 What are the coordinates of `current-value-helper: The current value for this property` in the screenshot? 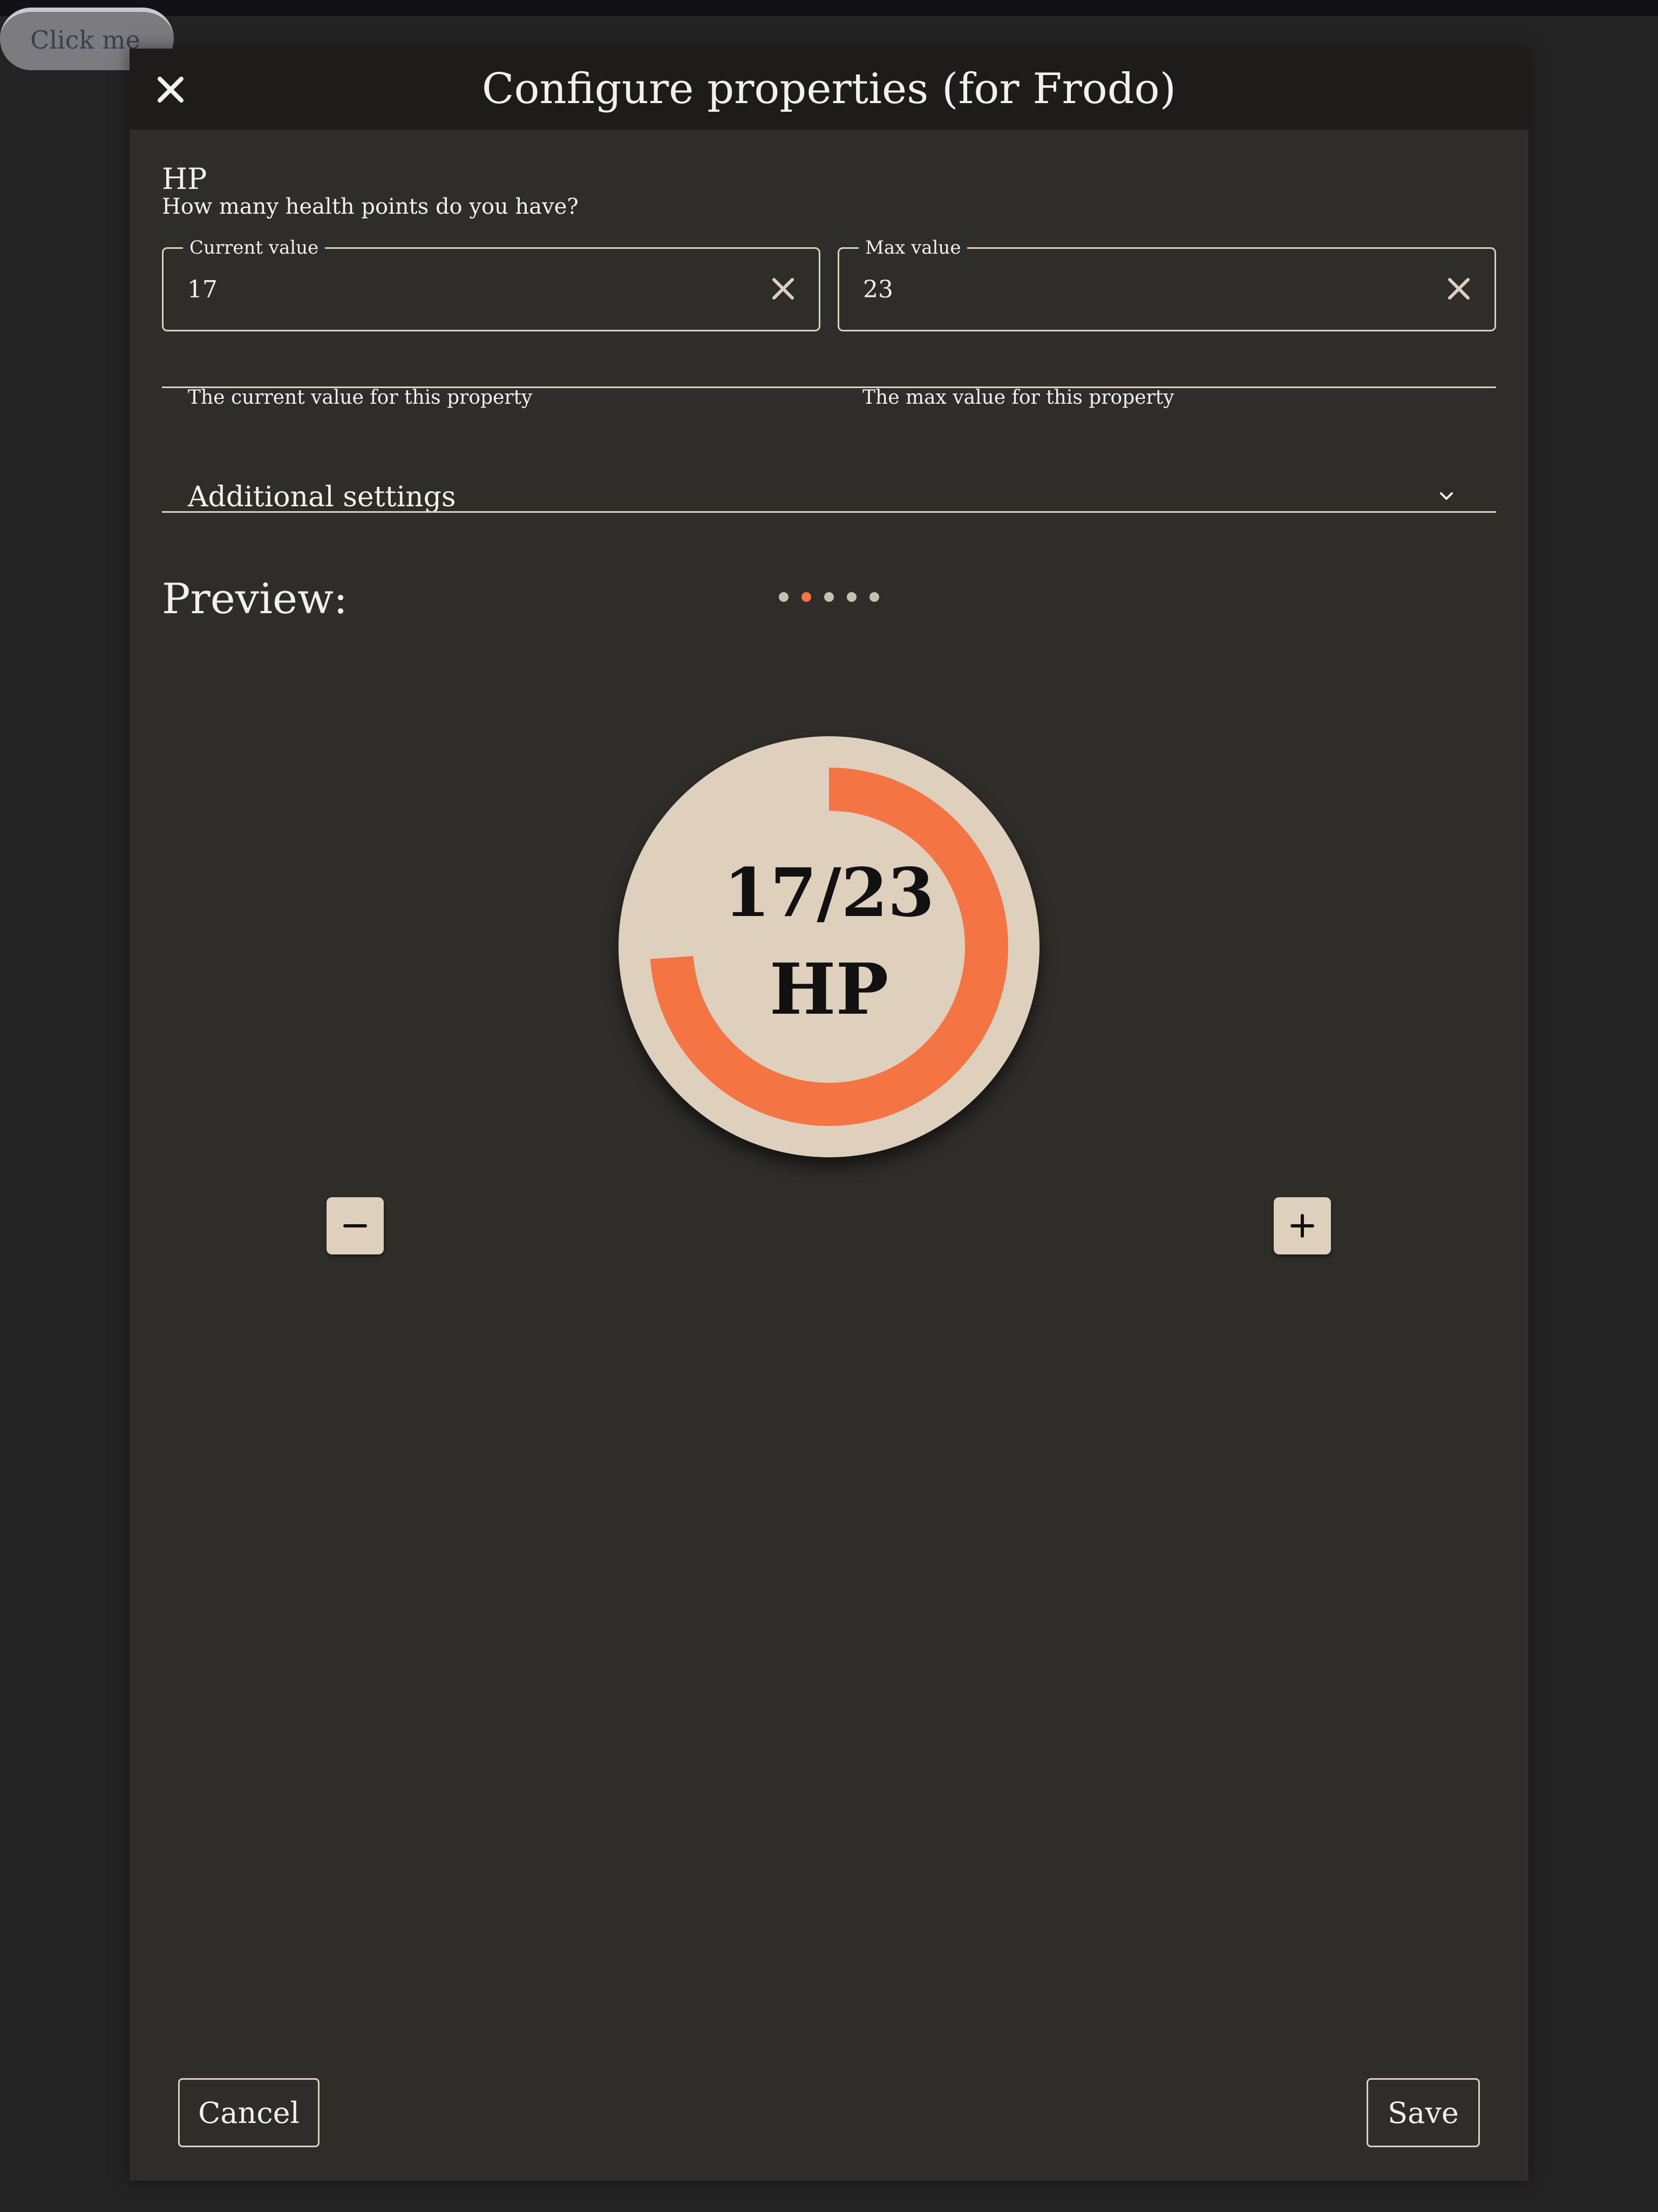 It's located at (360, 397).